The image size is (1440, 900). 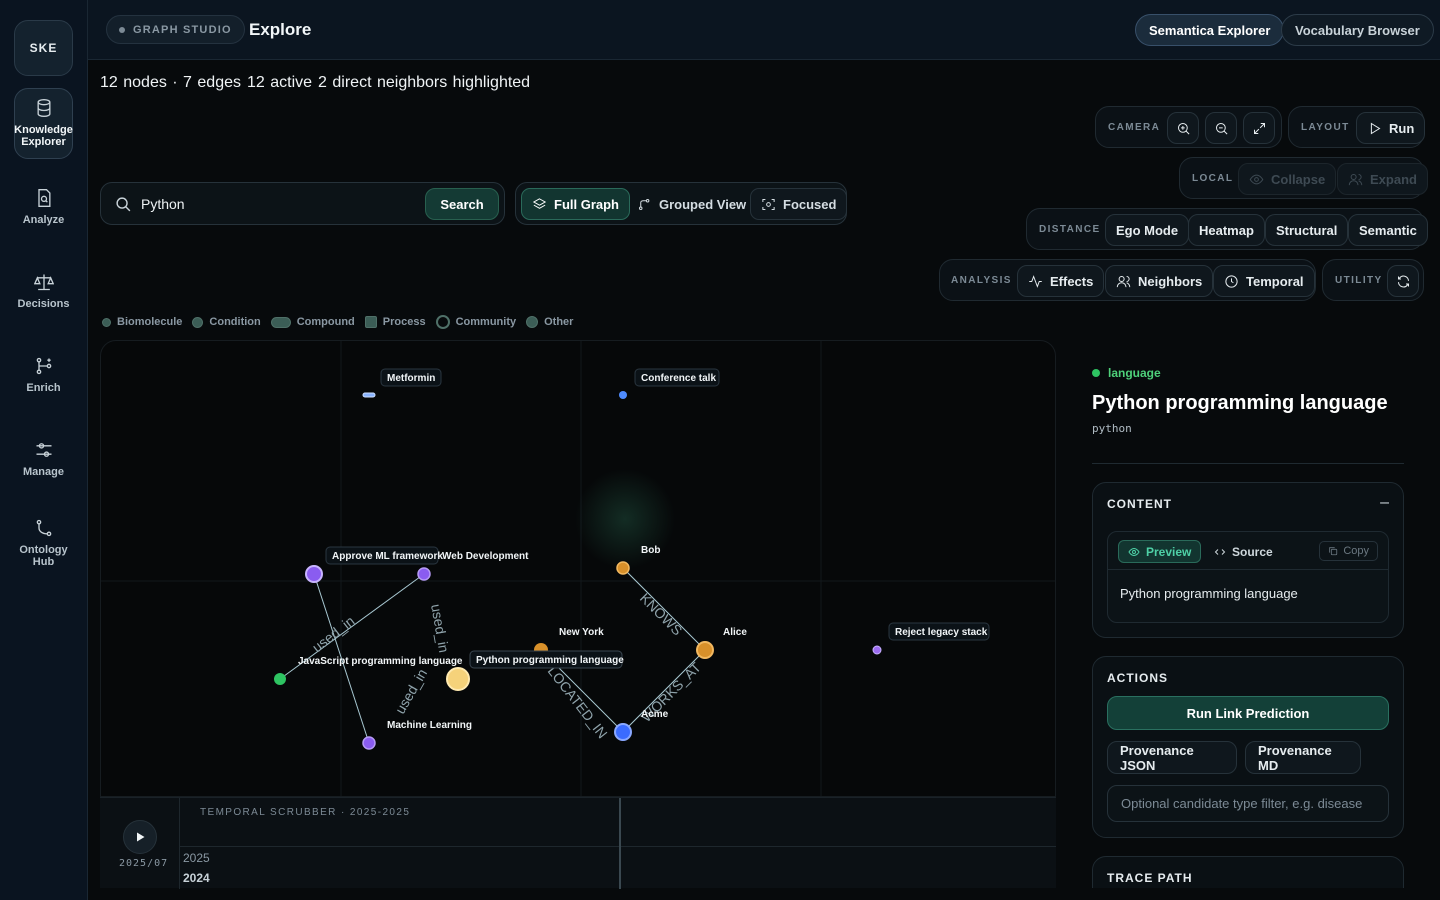 What do you see at coordinates (486, 322) in the screenshot?
I see `legend-label: Community` at bounding box center [486, 322].